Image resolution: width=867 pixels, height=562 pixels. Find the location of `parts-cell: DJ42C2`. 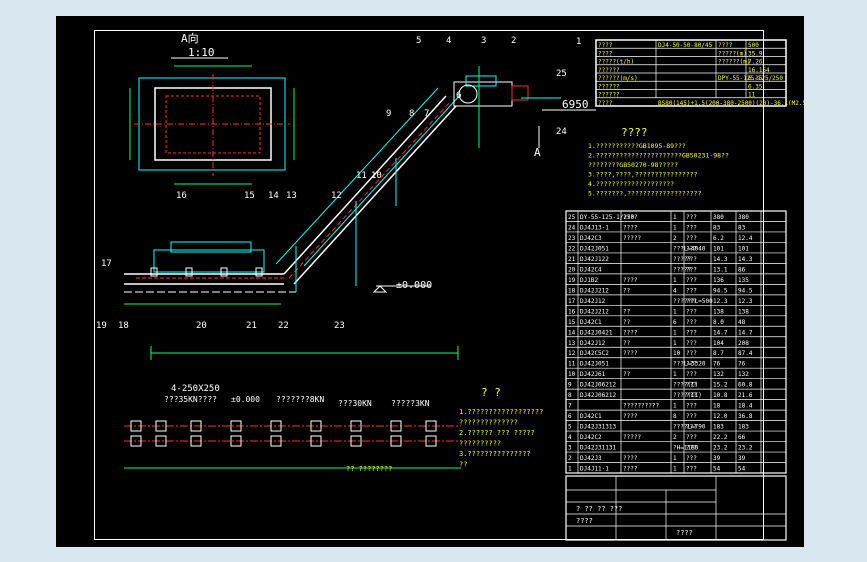

parts-cell: DJ42C2 is located at coordinates (591, 437).